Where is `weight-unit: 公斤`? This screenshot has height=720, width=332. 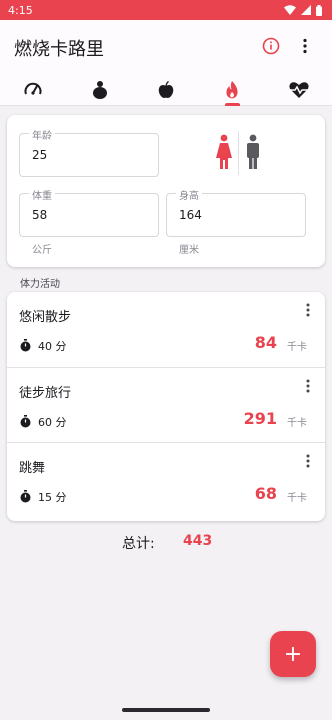 weight-unit: 公斤 is located at coordinates (42, 250).